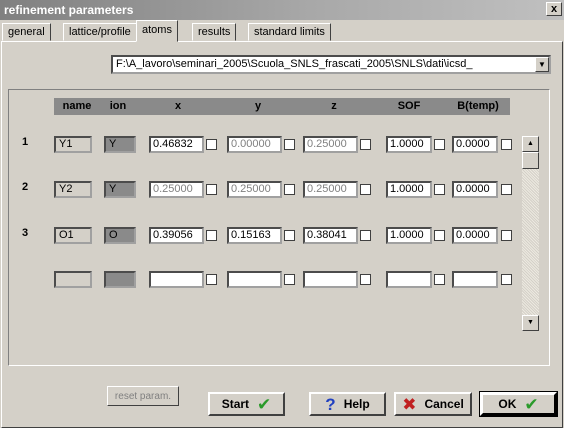 This screenshot has width=564, height=428. I want to click on y-field: 0.00000, so click(254, 144).